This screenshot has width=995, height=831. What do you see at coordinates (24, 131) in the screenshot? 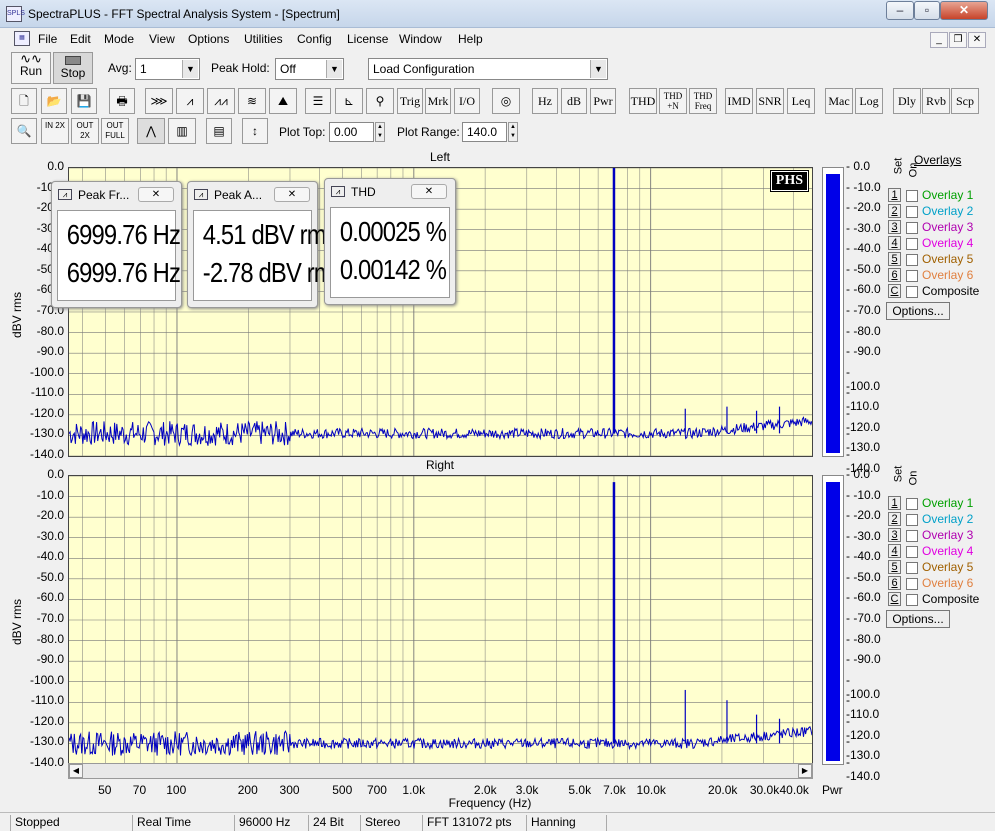
I see `zoom-icon: 🔍` at bounding box center [24, 131].